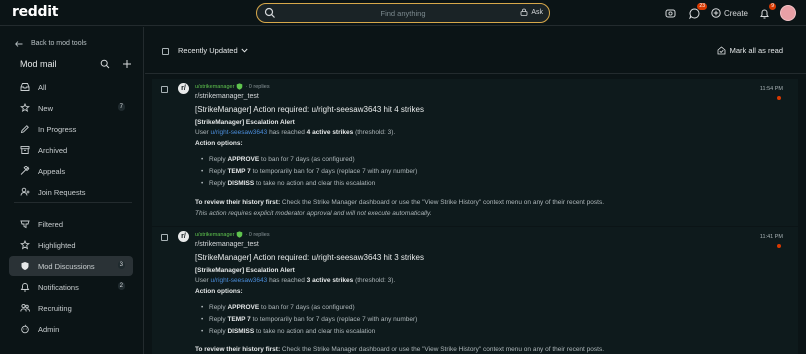 This screenshot has height=354, width=806. Describe the element at coordinates (756, 50) in the screenshot. I see `mark-all-label: Mark all as read` at that location.